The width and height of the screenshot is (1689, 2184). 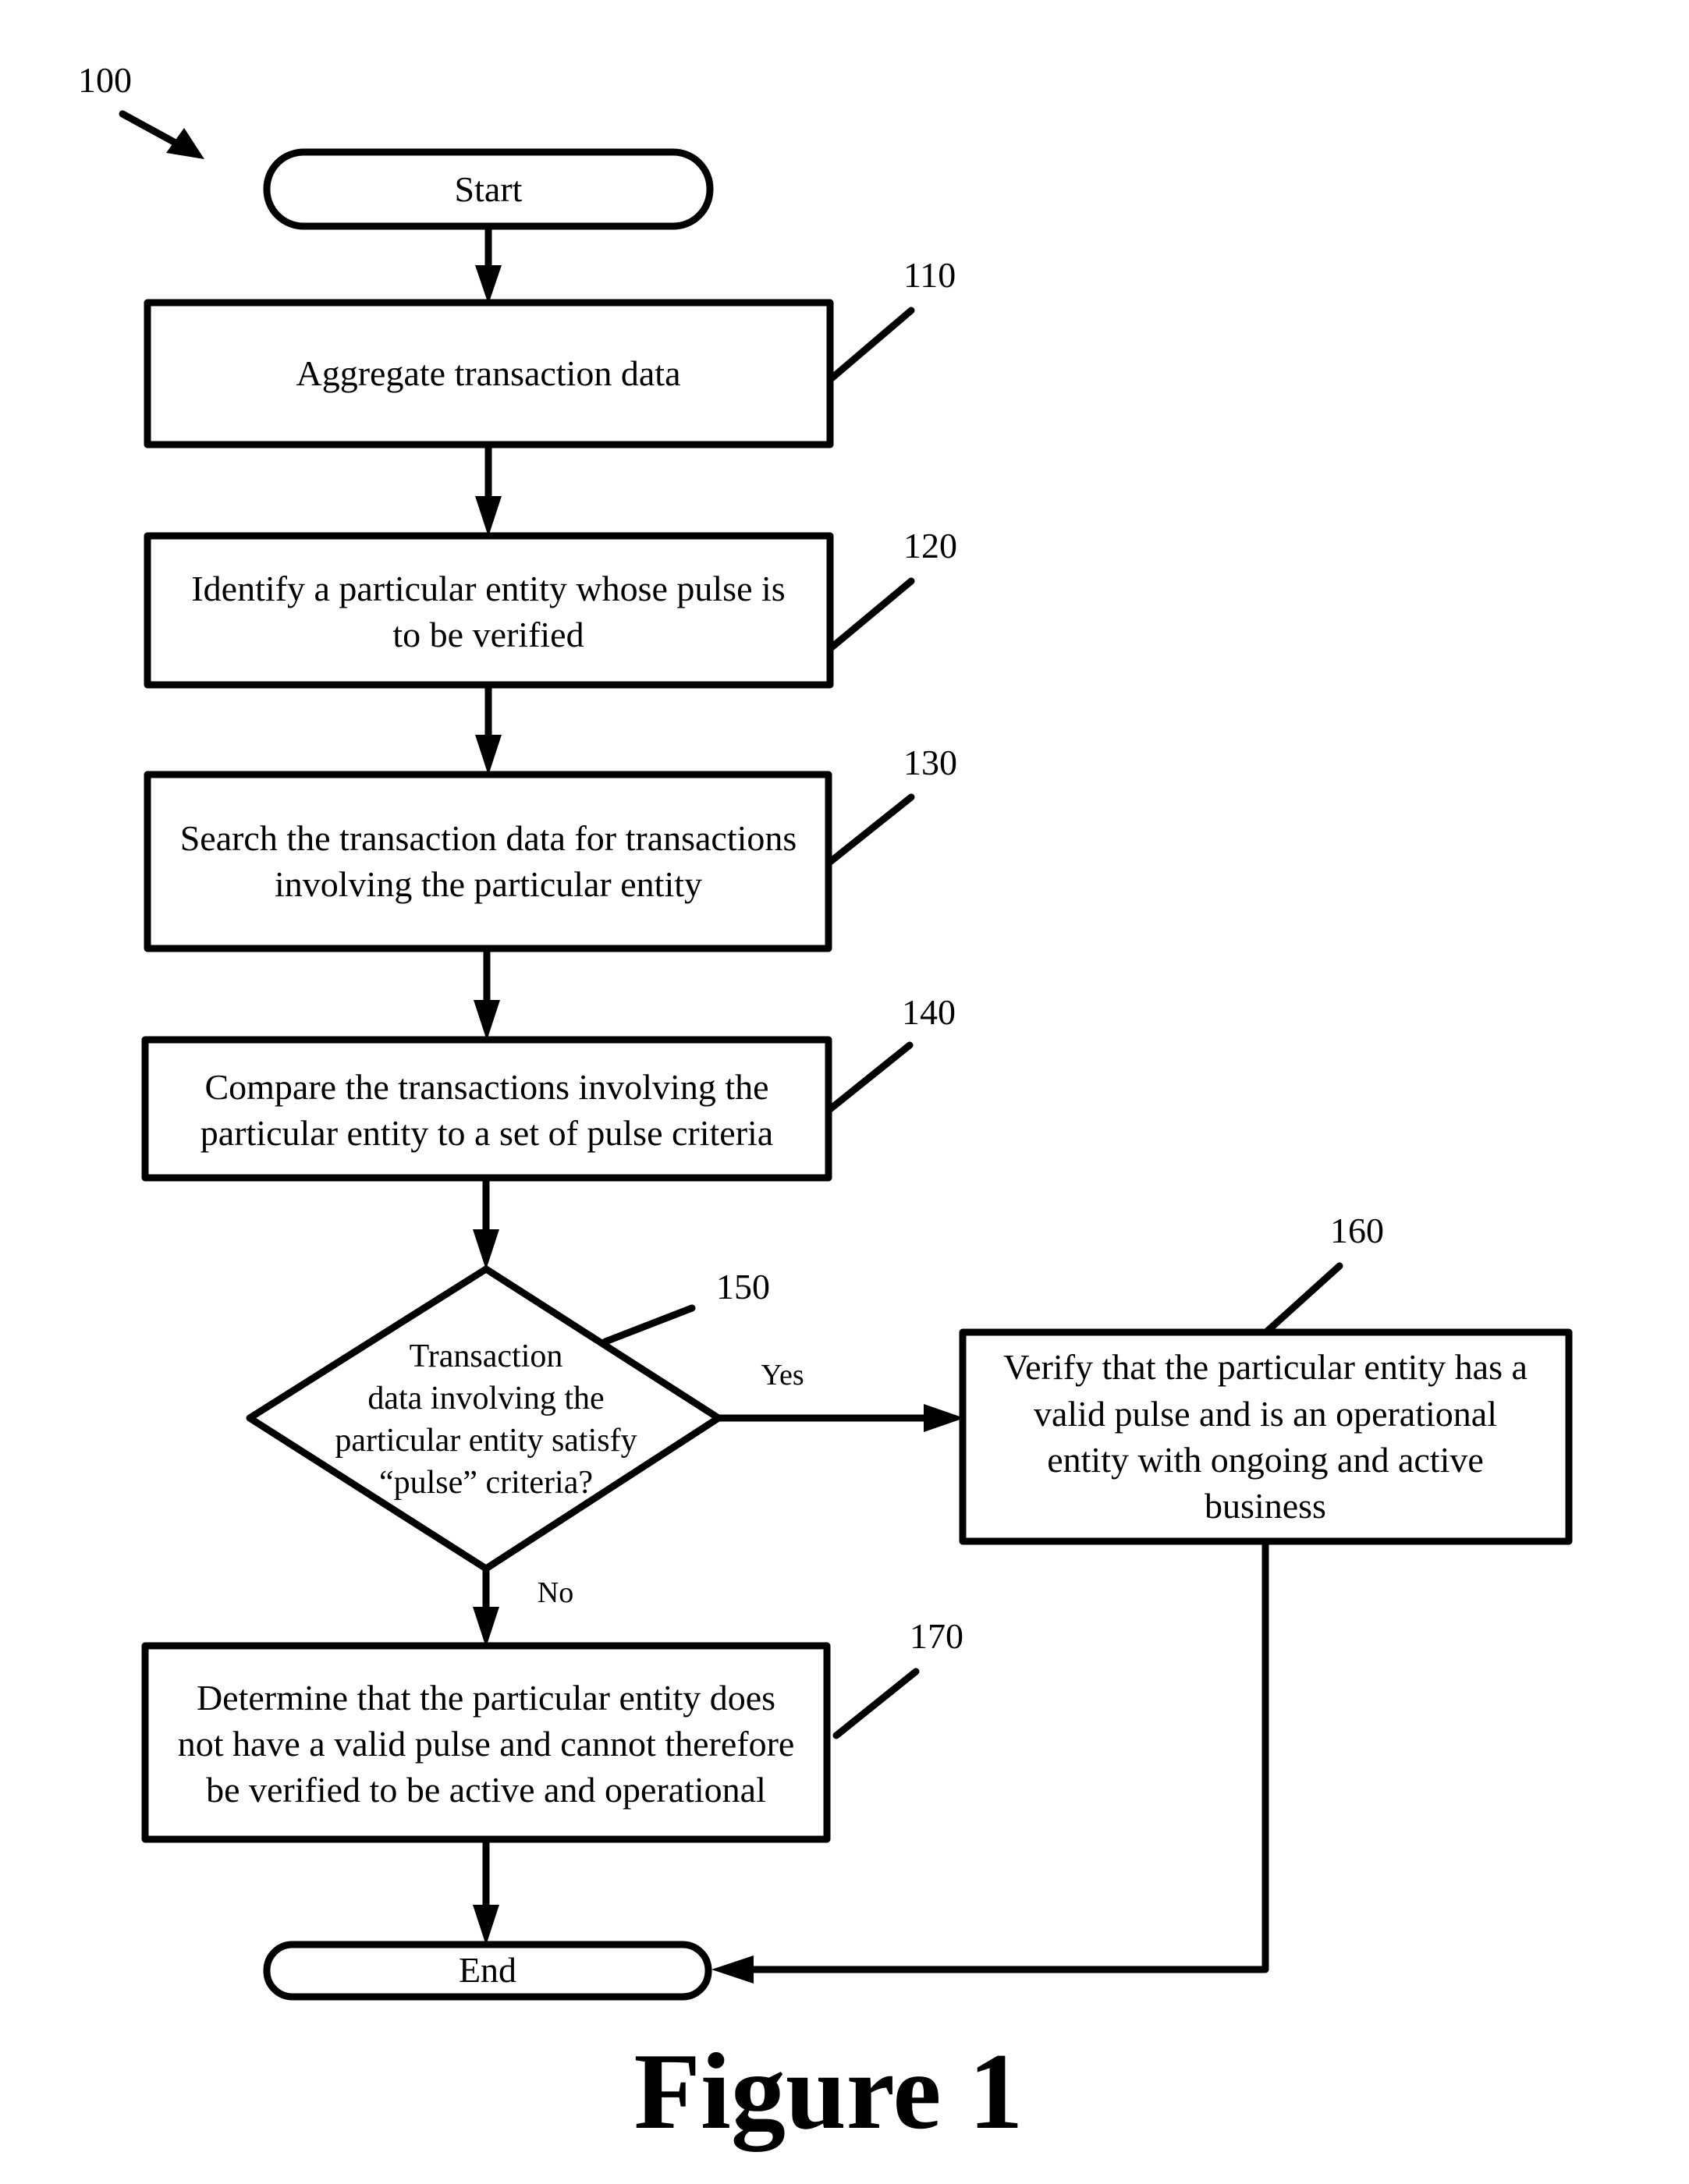 What do you see at coordinates (555, 1592) in the screenshot?
I see `no-label: No` at bounding box center [555, 1592].